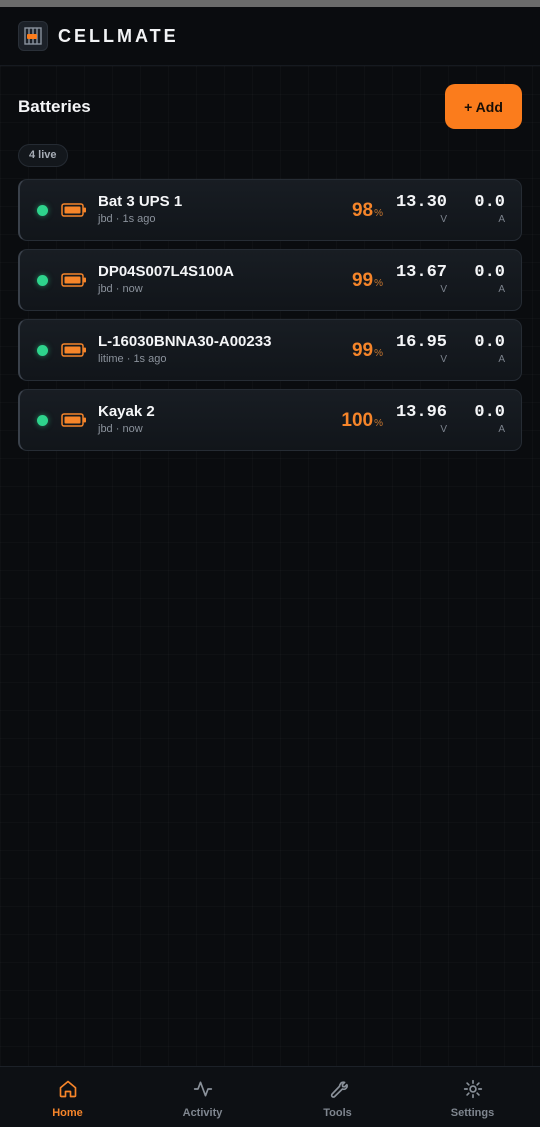  I want to click on nav-activity: Activity, so click(202, 1097).